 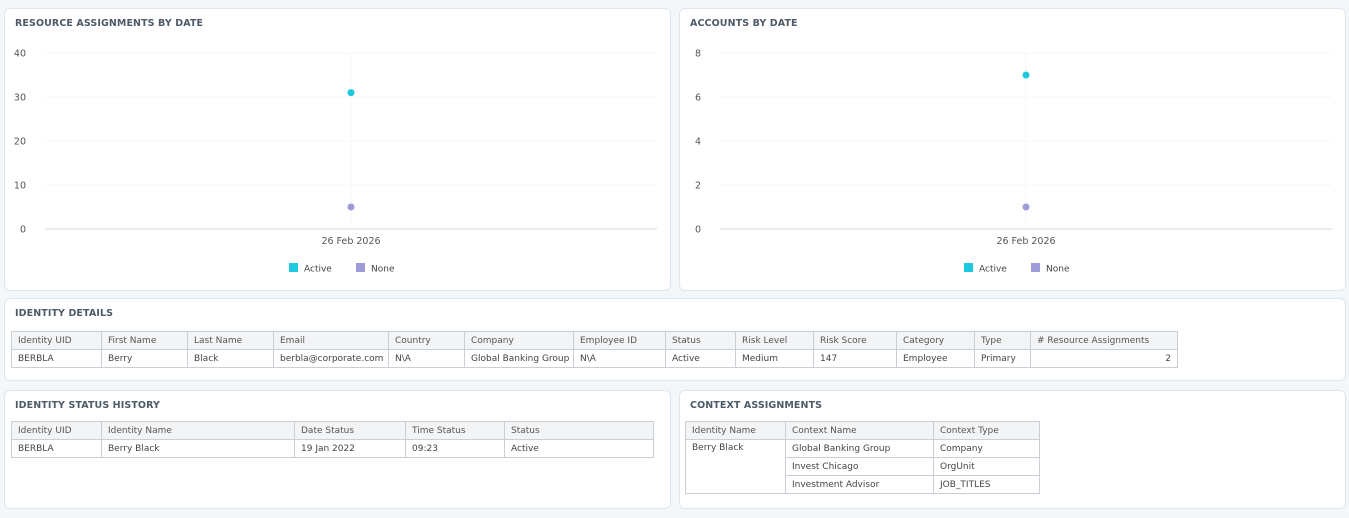 I want to click on y-tick-label: 20, so click(x=20, y=142).